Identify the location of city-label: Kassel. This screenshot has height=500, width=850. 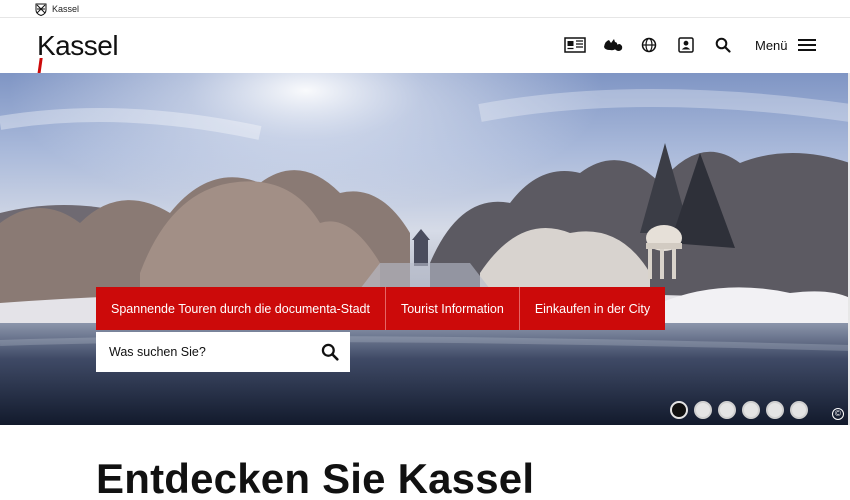
(65, 9).